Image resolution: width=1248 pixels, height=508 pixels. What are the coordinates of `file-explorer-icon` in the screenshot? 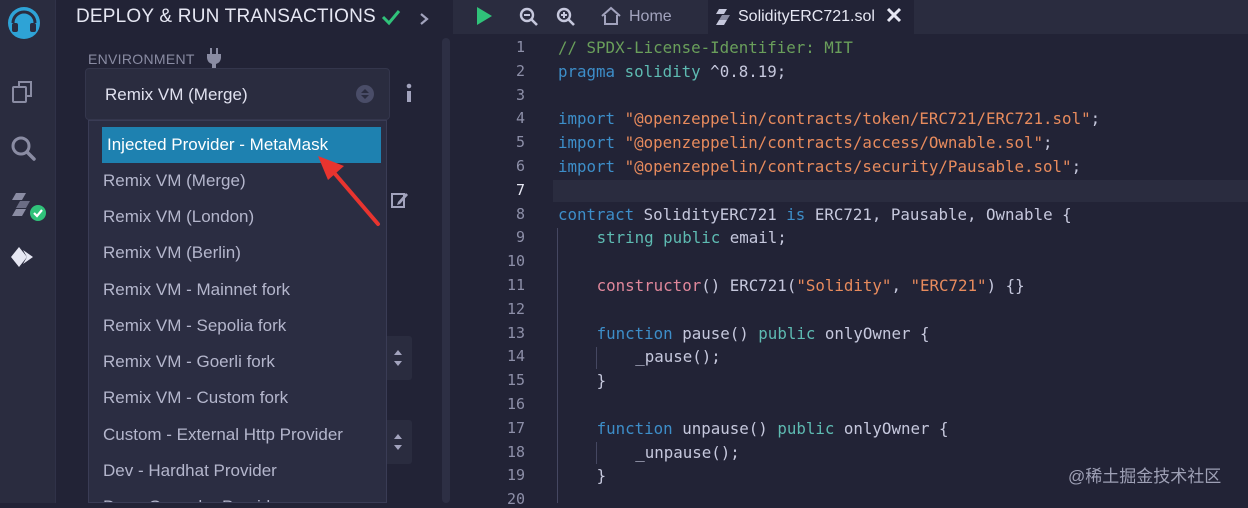 It's located at (23, 92).